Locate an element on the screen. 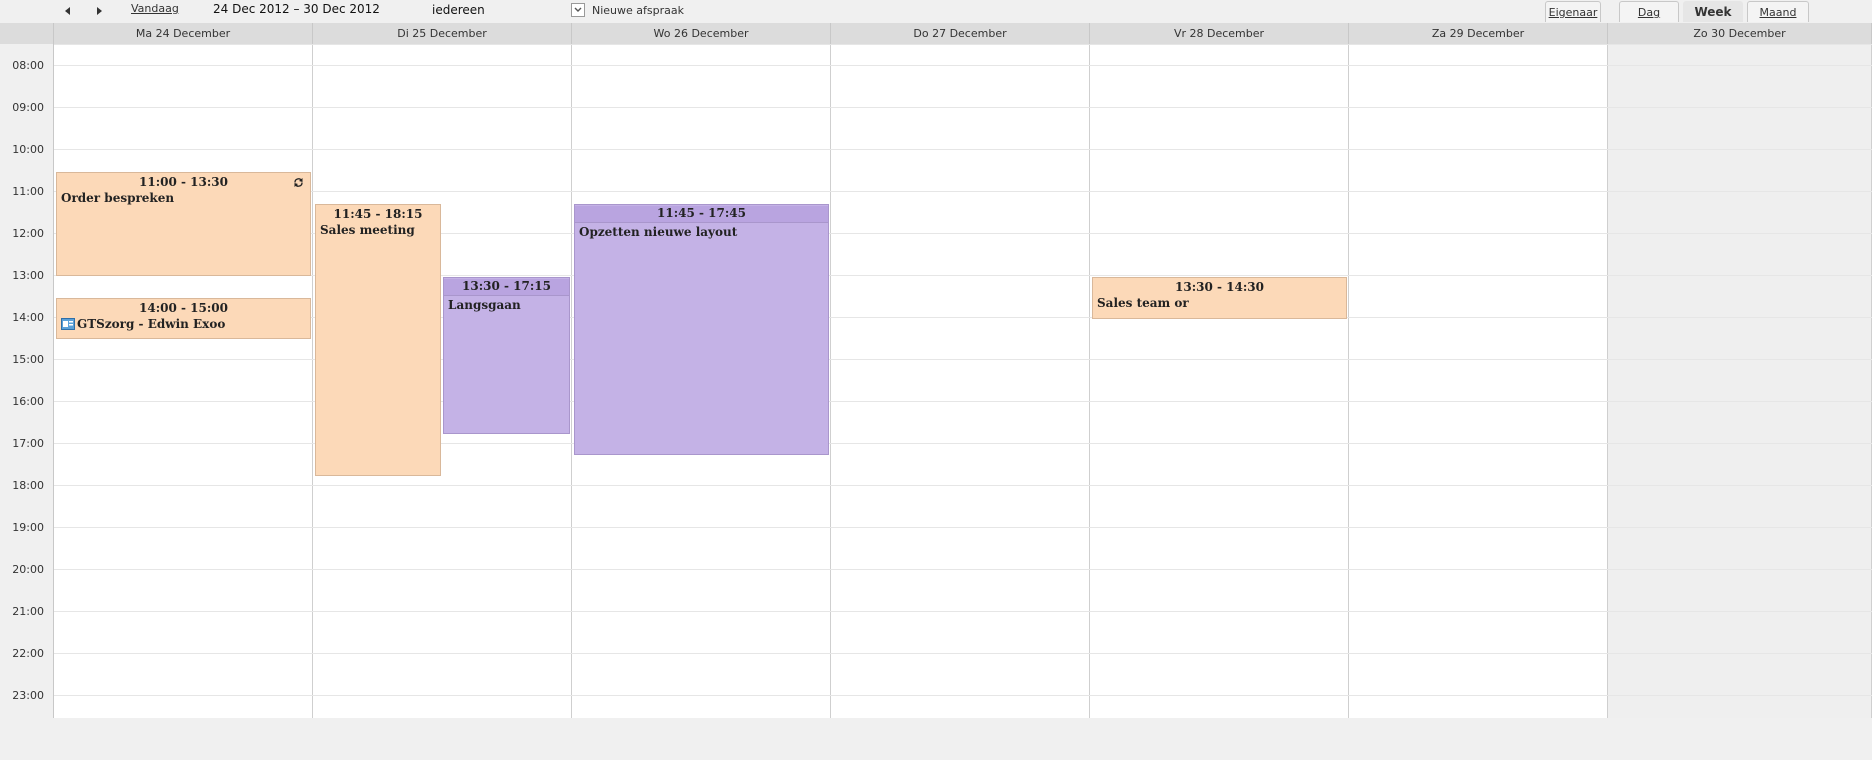 Image resolution: width=1872 pixels, height=760 pixels. day-column-fri is located at coordinates (1219, 381).